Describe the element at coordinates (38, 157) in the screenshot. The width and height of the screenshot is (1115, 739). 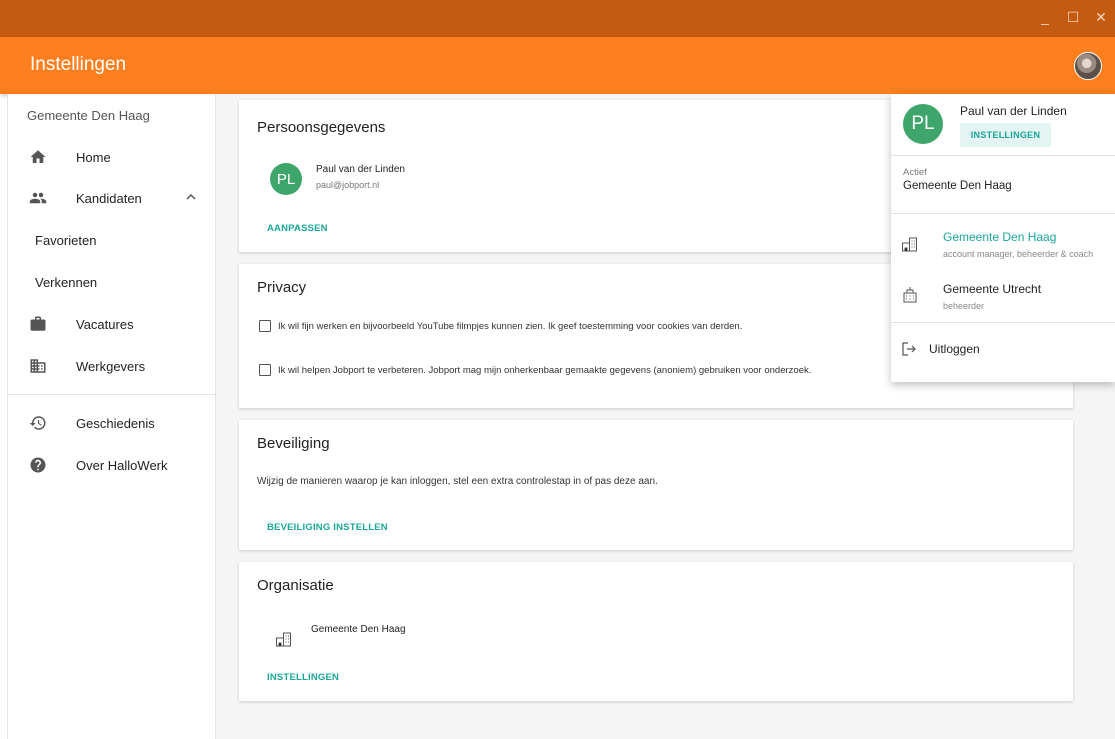
I see `home-icon` at that location.